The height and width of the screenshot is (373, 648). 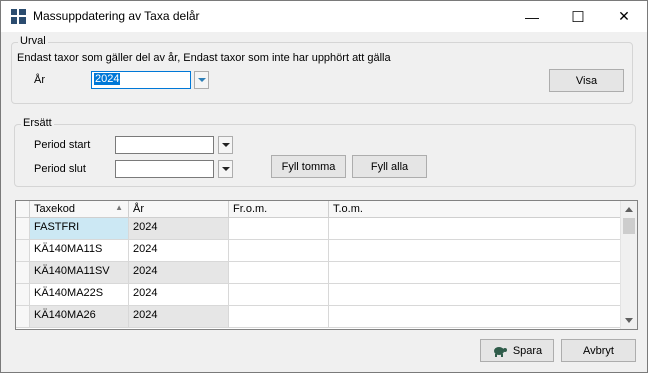 I want to click on title-bar: Massuppdatering av Taxa delår — ☐ ✕, so click(x=324, y=16).